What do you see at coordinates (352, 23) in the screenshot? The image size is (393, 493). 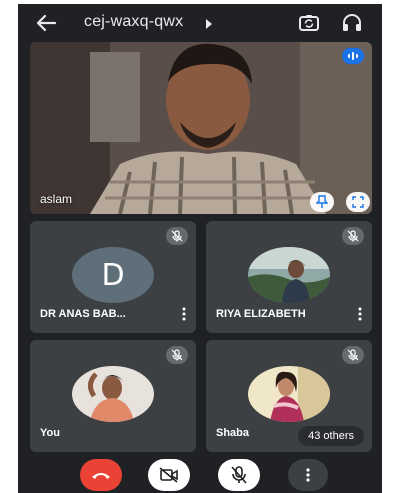 I see `headphones-icon` at bounding box center [352, 23].